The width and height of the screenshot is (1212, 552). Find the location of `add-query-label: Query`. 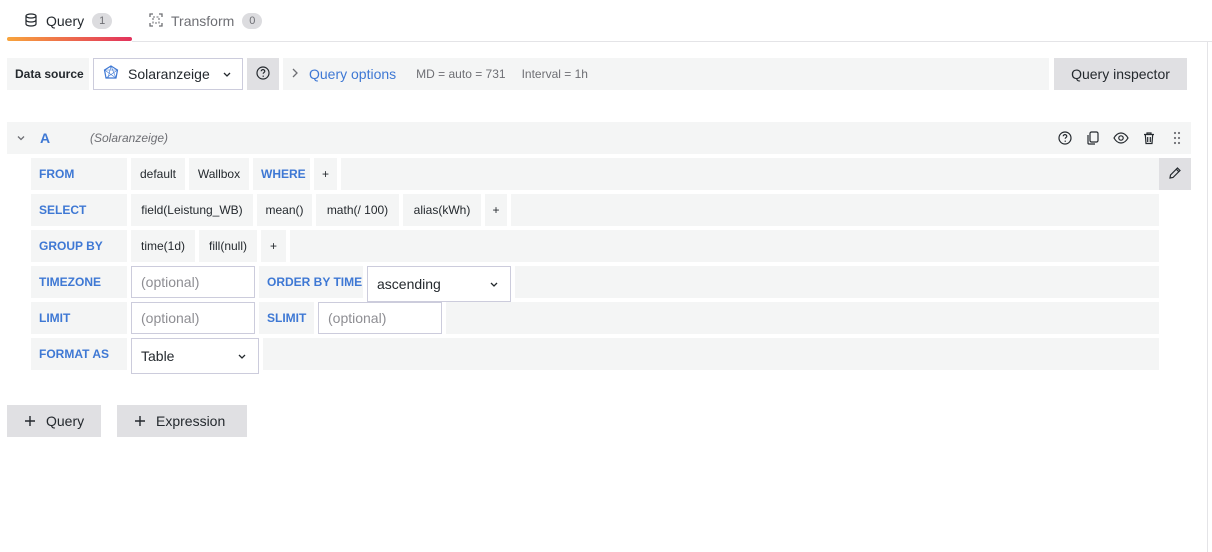

add-query-label: Query is located at coordinates (65, 421).